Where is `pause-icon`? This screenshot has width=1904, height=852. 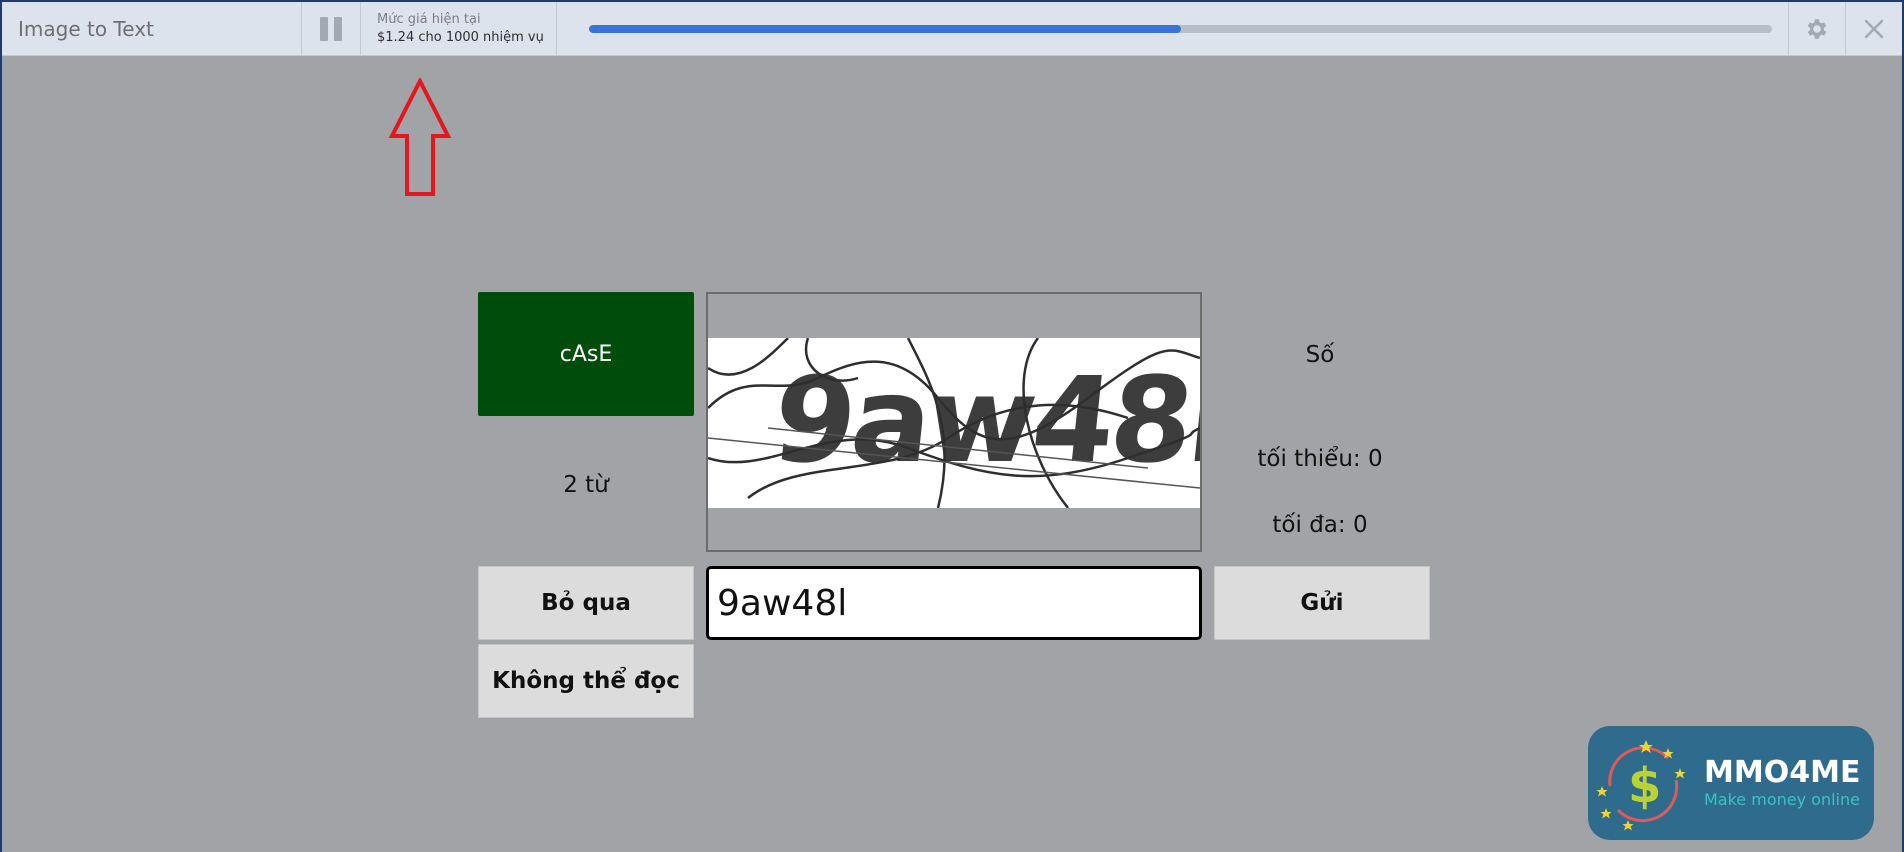 pause-icon is located at coordinates (331, 28).